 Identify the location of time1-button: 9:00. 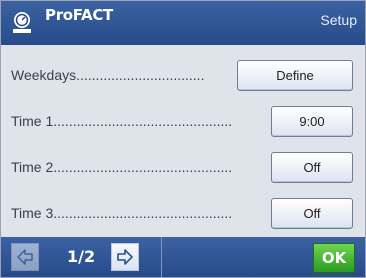
(312, 121).